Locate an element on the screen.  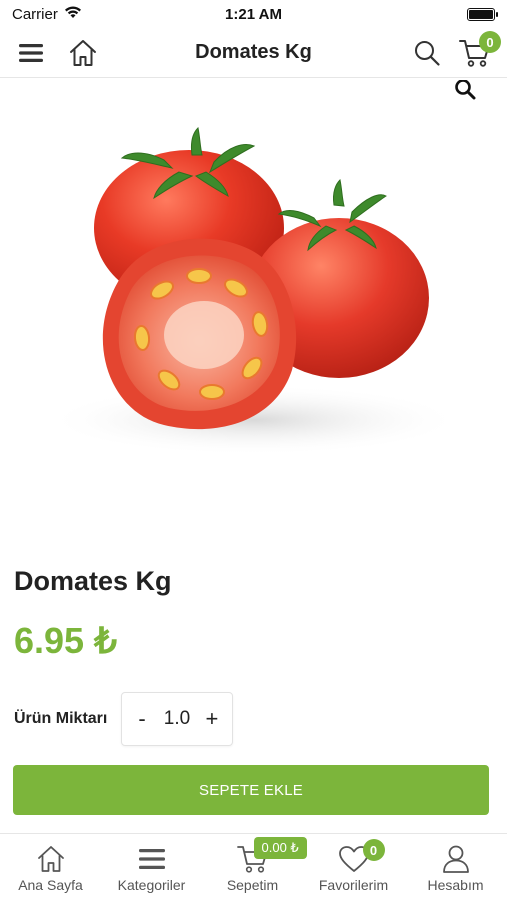
tab-favorites-label: Favorilerim is located at coordinates (353, 885).